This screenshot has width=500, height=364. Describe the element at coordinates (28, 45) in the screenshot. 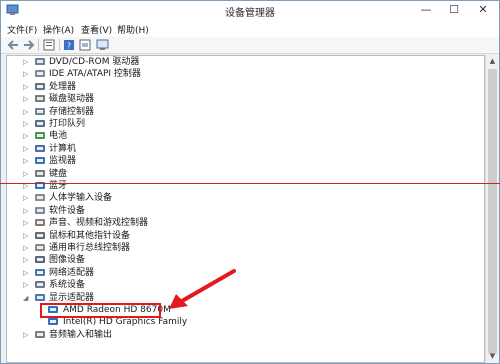

I see `forward-icon` at that location.